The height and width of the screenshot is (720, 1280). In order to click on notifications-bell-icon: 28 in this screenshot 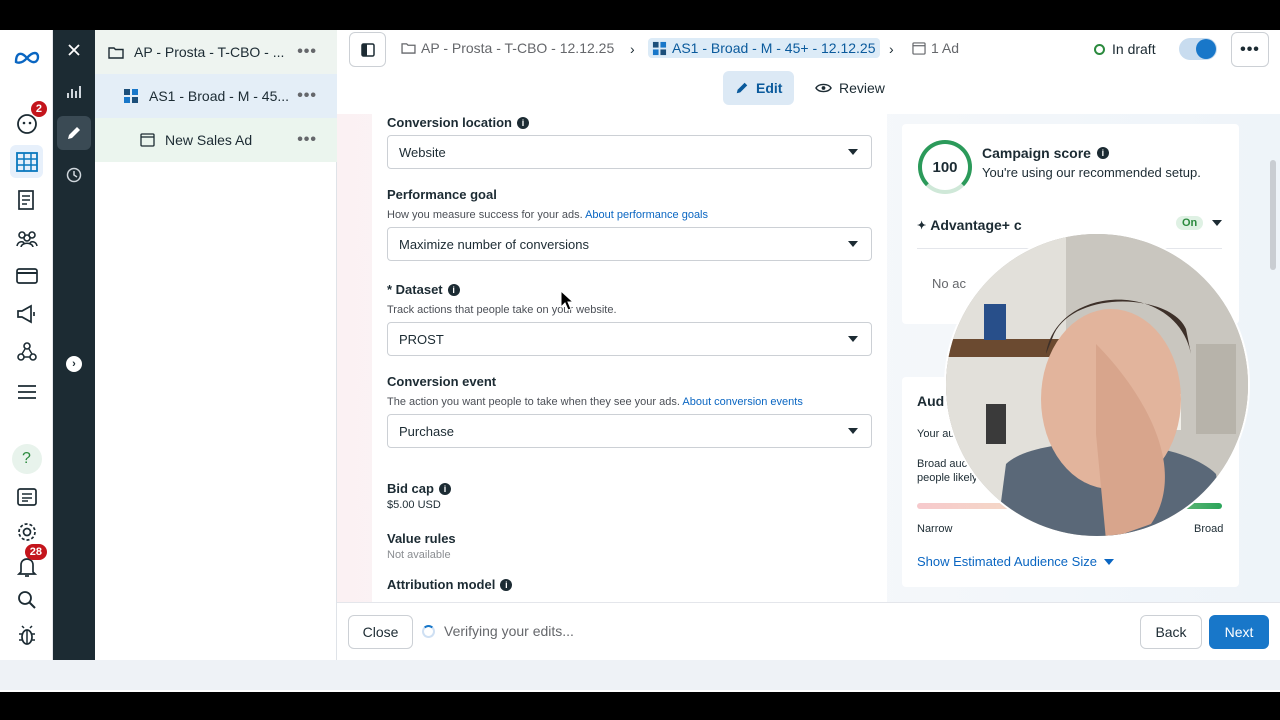, I will do `click(28, 563)`.